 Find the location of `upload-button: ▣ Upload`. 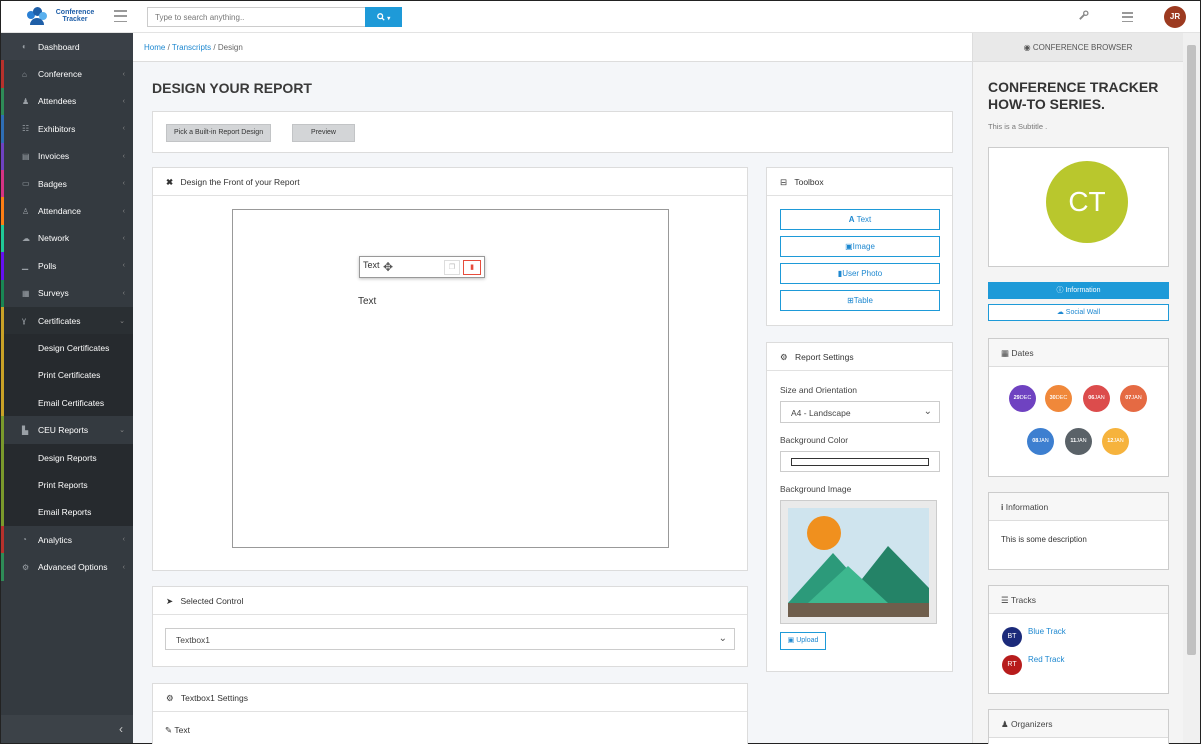

upload-button: ▣ Upload is located at coordinates (803, 641).